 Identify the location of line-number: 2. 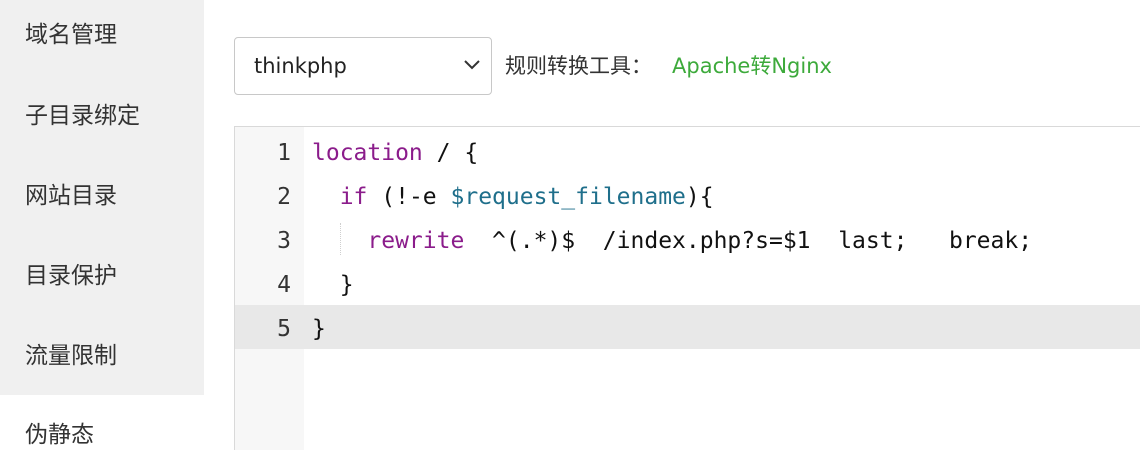
(284, 197).